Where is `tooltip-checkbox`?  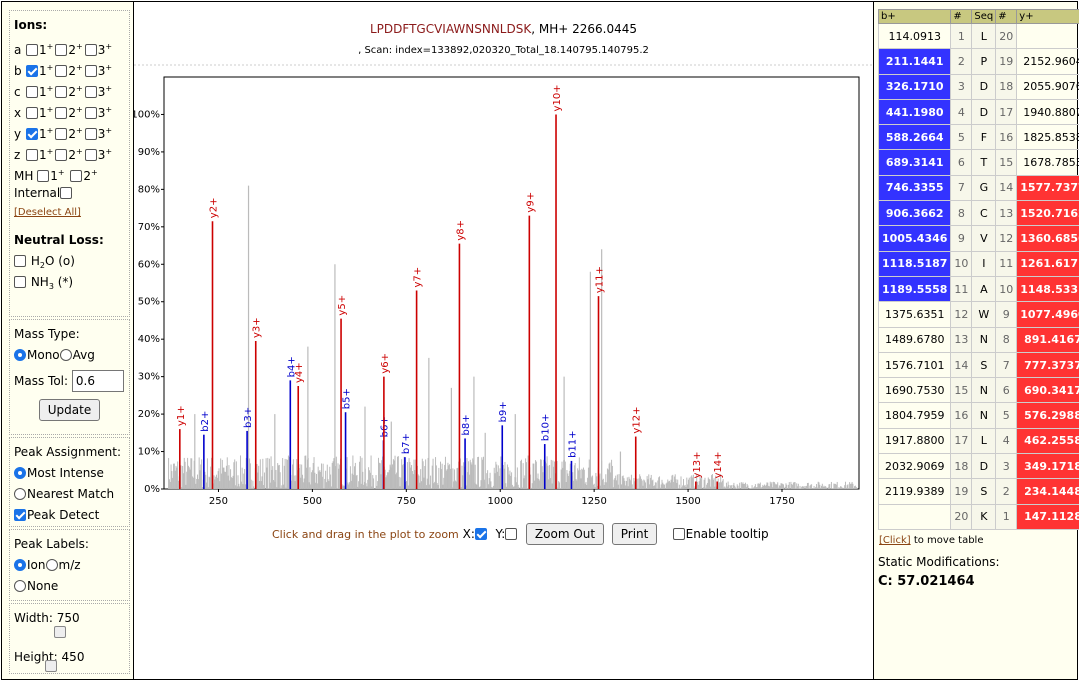
tooltip-checkbox is located at coordinates (678, 534).